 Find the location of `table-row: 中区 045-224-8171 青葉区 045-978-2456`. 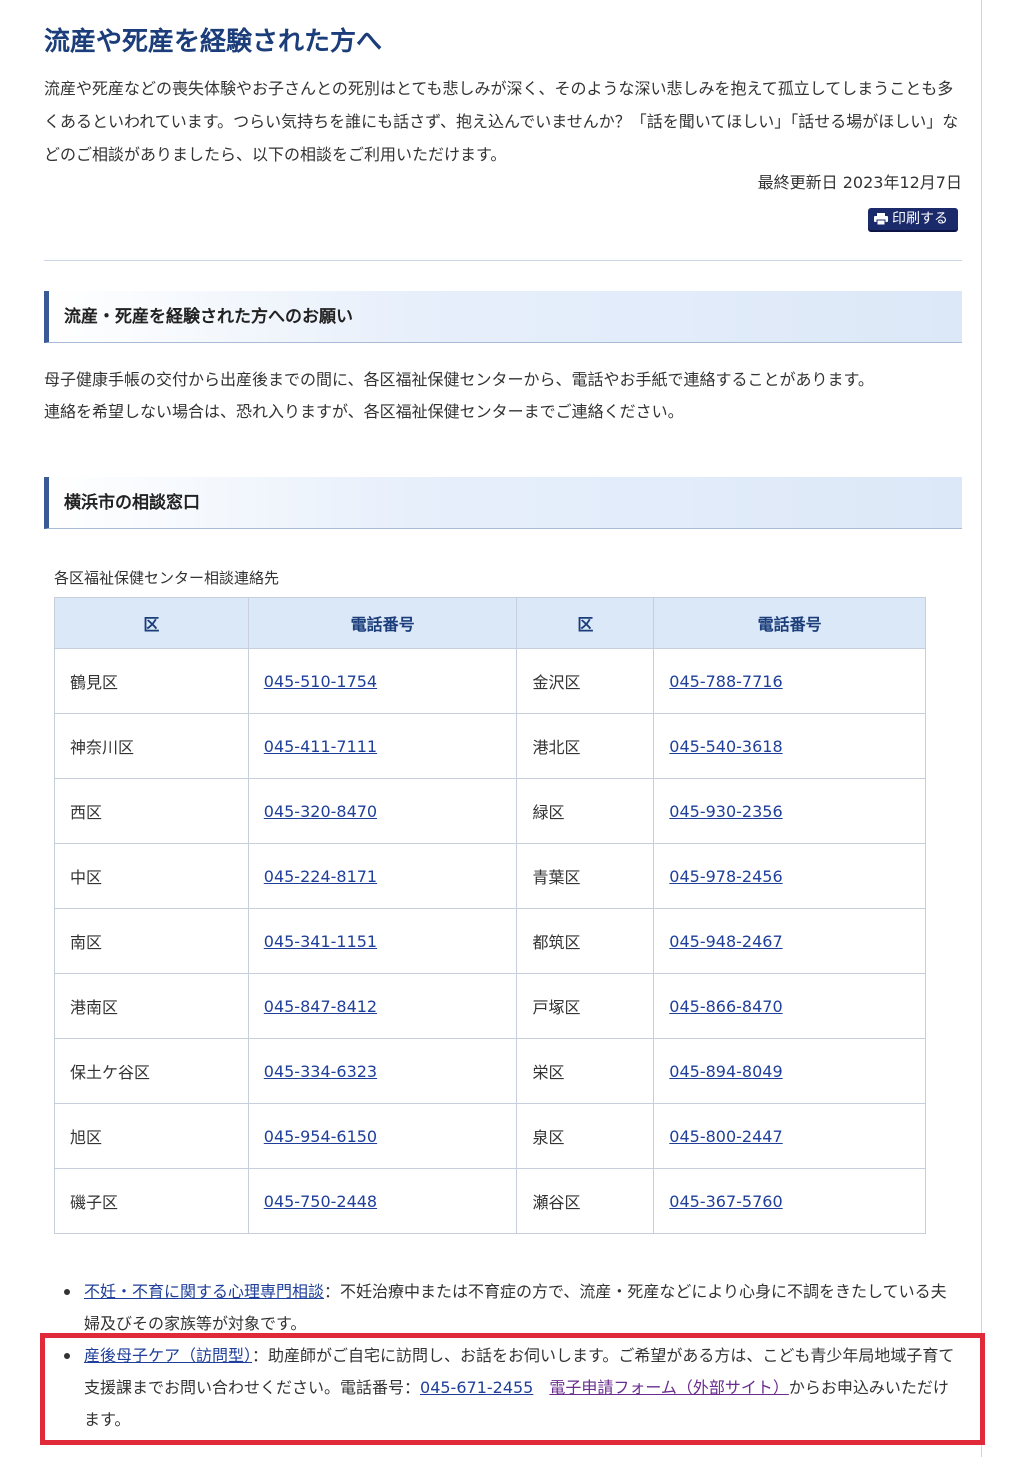

table-row: 中区 045-224-8171 青葉区 045-978-2456 is located at coordinates (490, 876).